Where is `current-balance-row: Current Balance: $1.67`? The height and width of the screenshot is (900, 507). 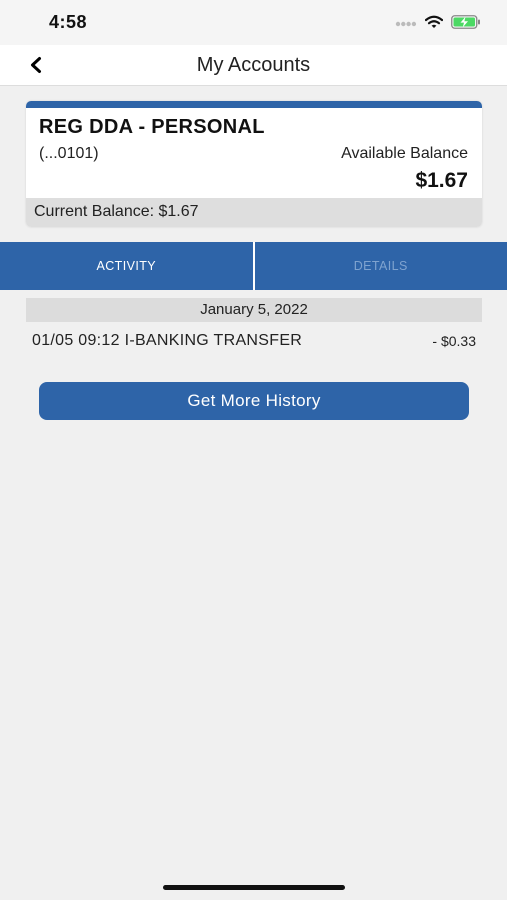 current-balance-row: Current Balance: $1.67 is located at coordinates (254, 212).